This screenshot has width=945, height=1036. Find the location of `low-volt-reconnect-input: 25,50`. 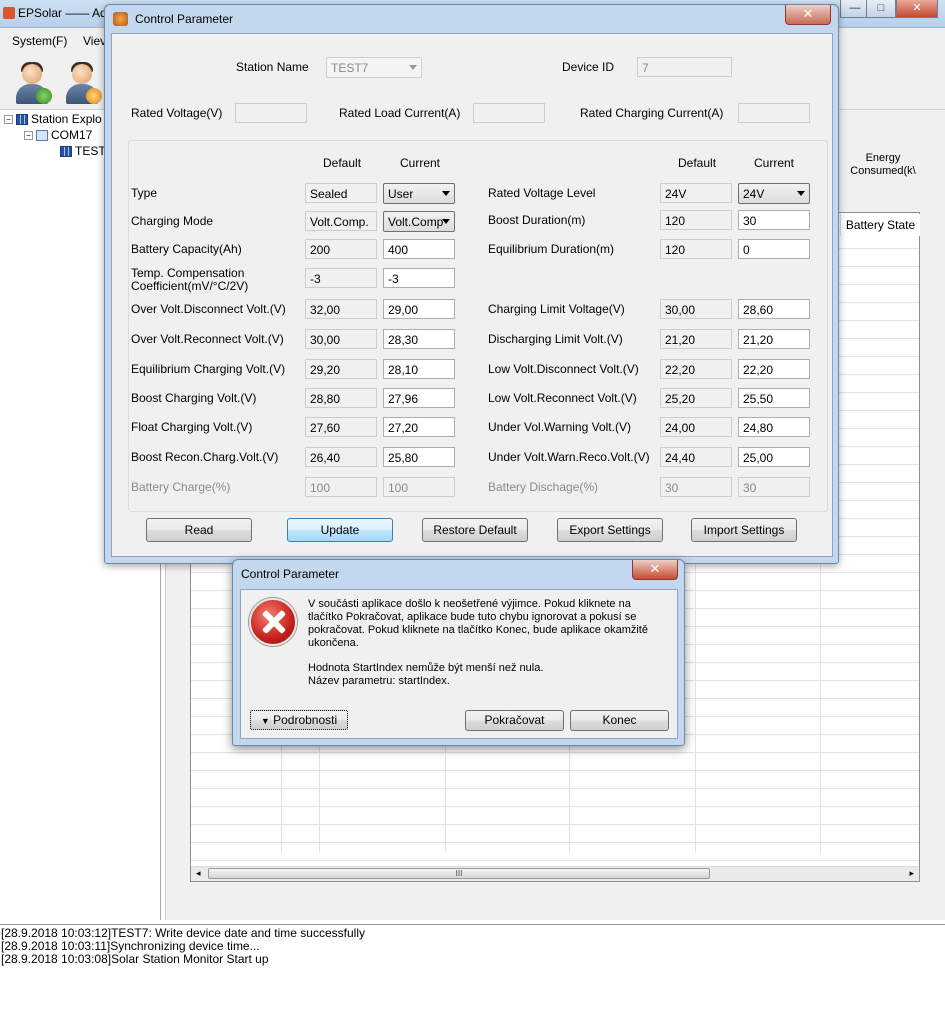

low-volt-reconnect-input: 25,50 is located at coordinates (774, 398).